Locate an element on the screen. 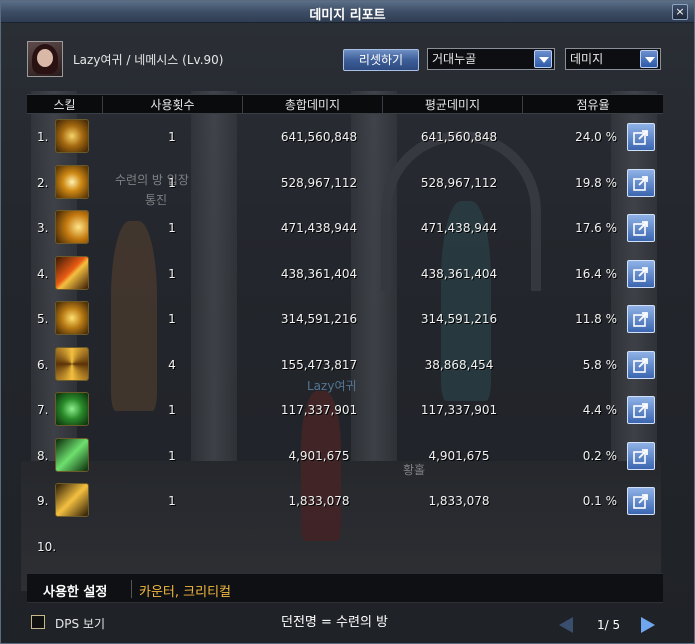 This screenshot has height=644, width=695. close-button: × is located at coordinates (680, 12).